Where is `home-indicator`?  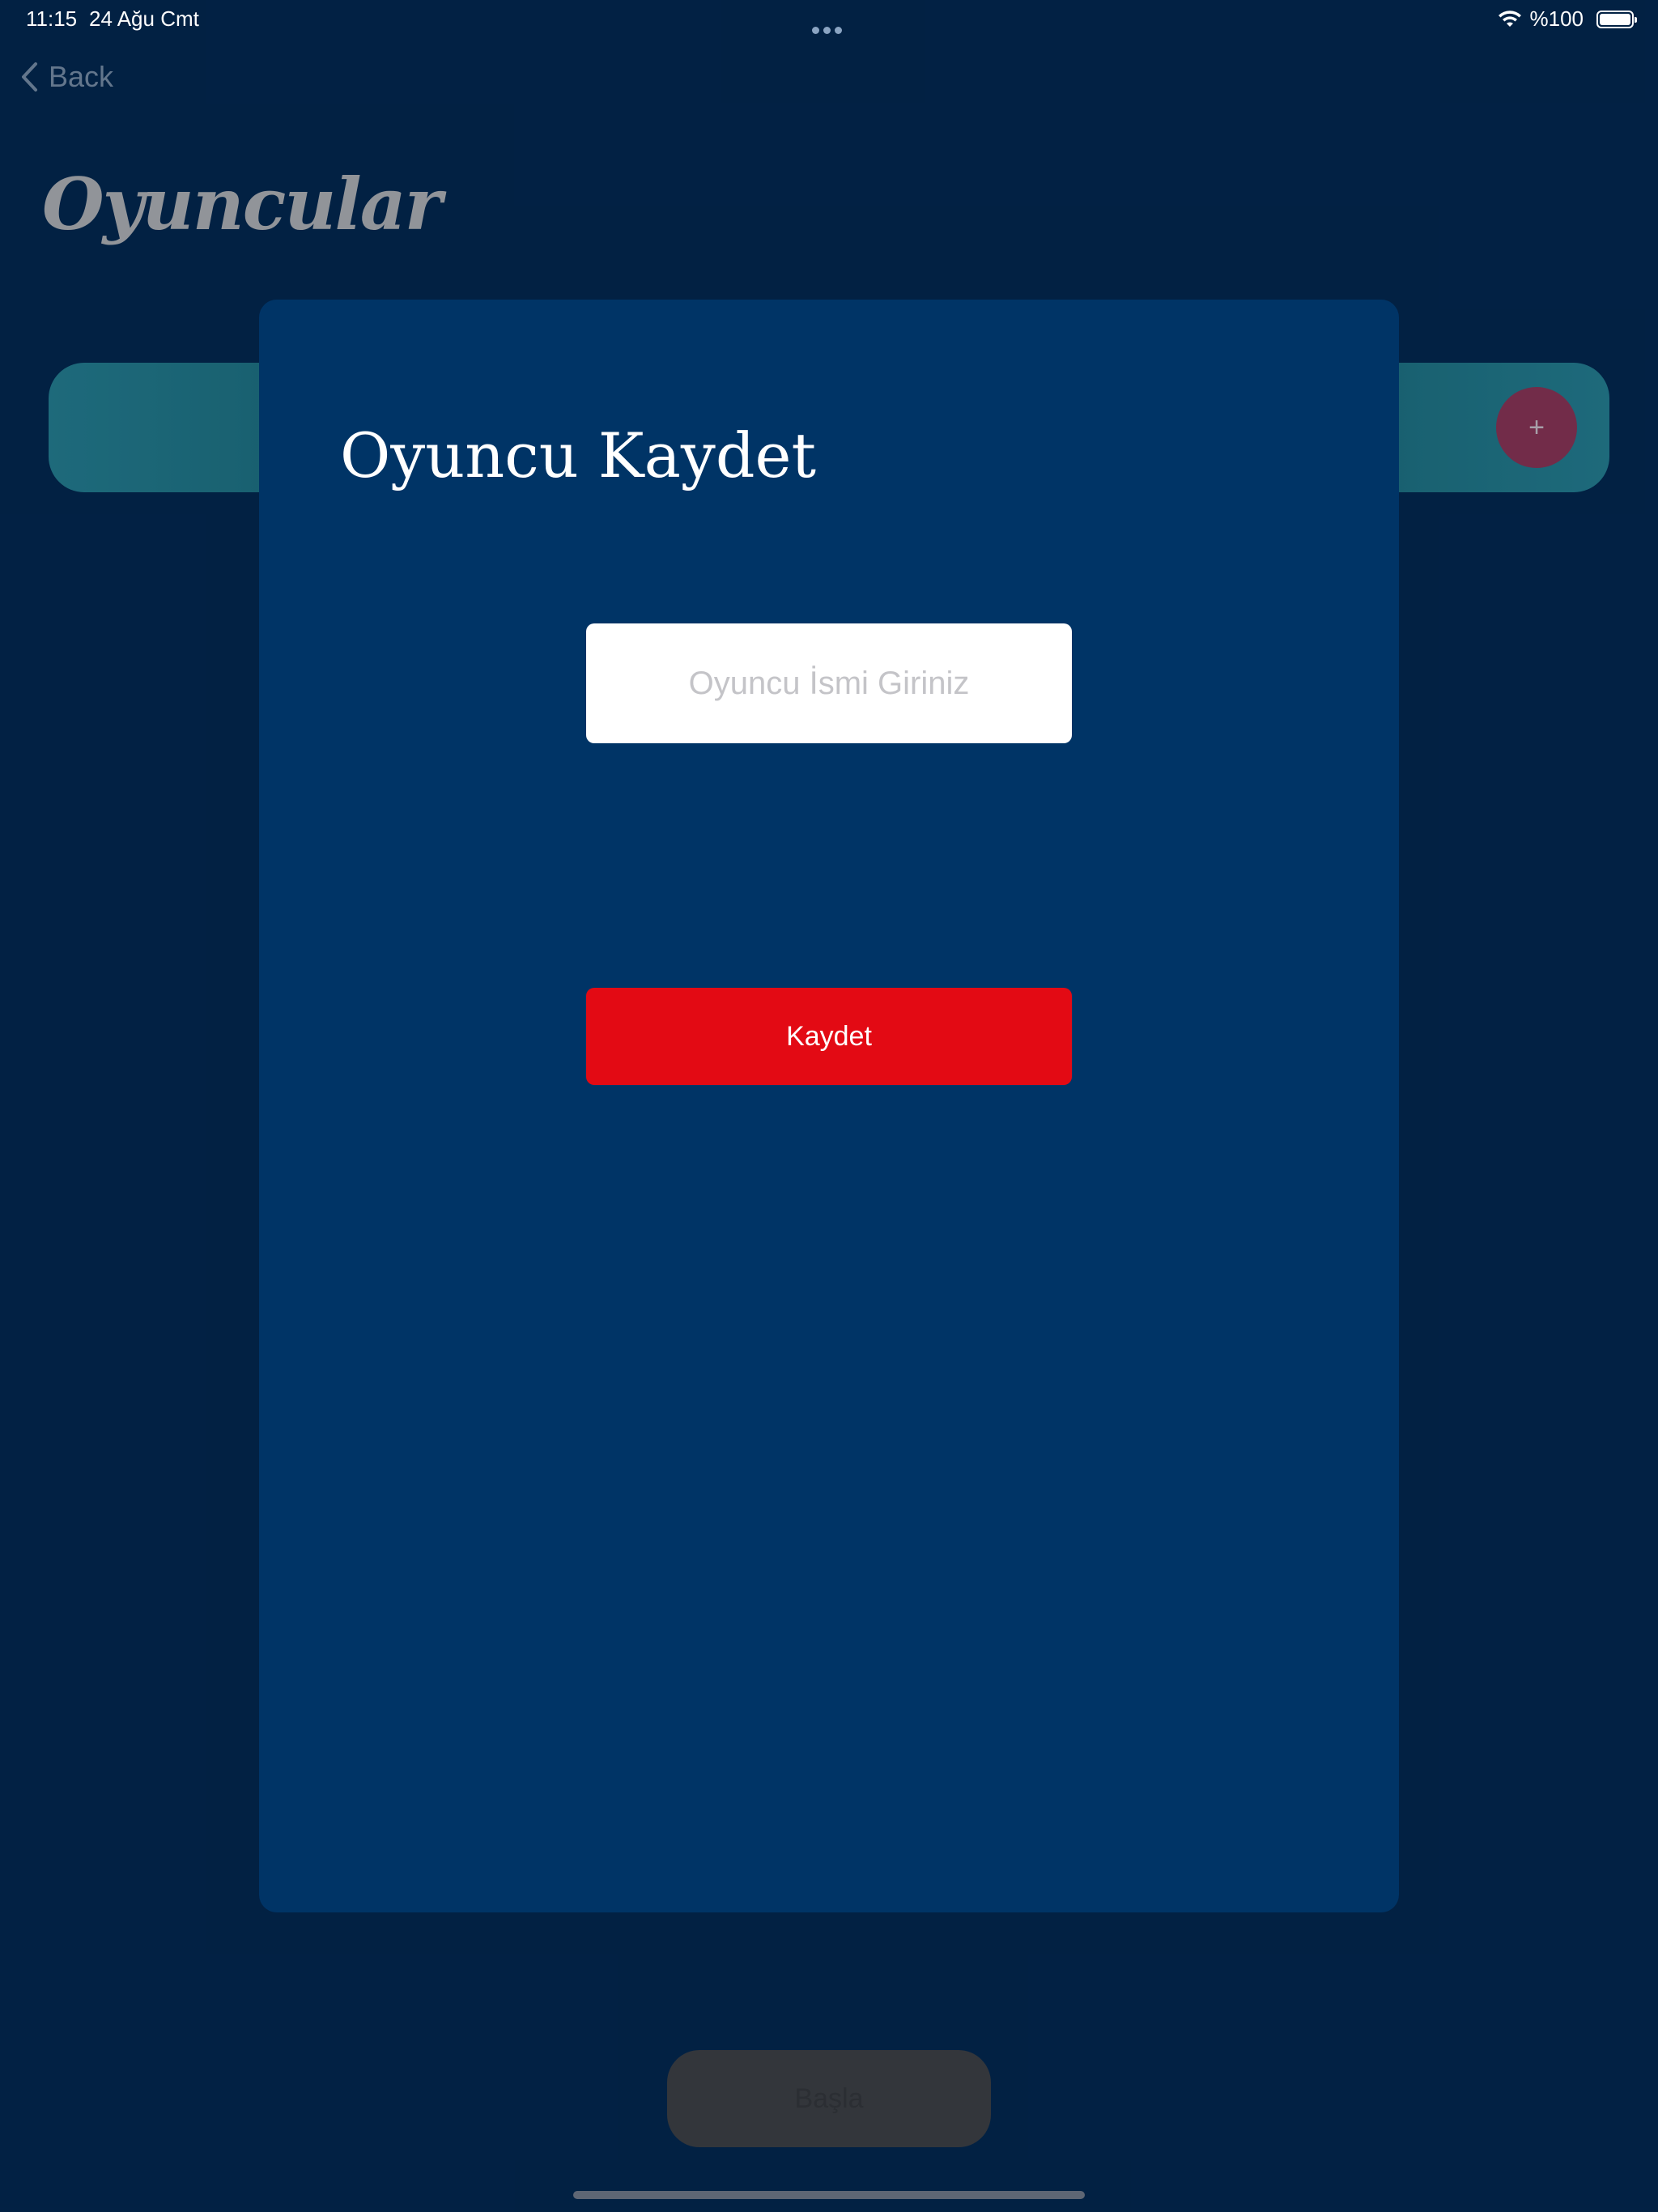 home-indicator is located at coordinates (829, 2195).